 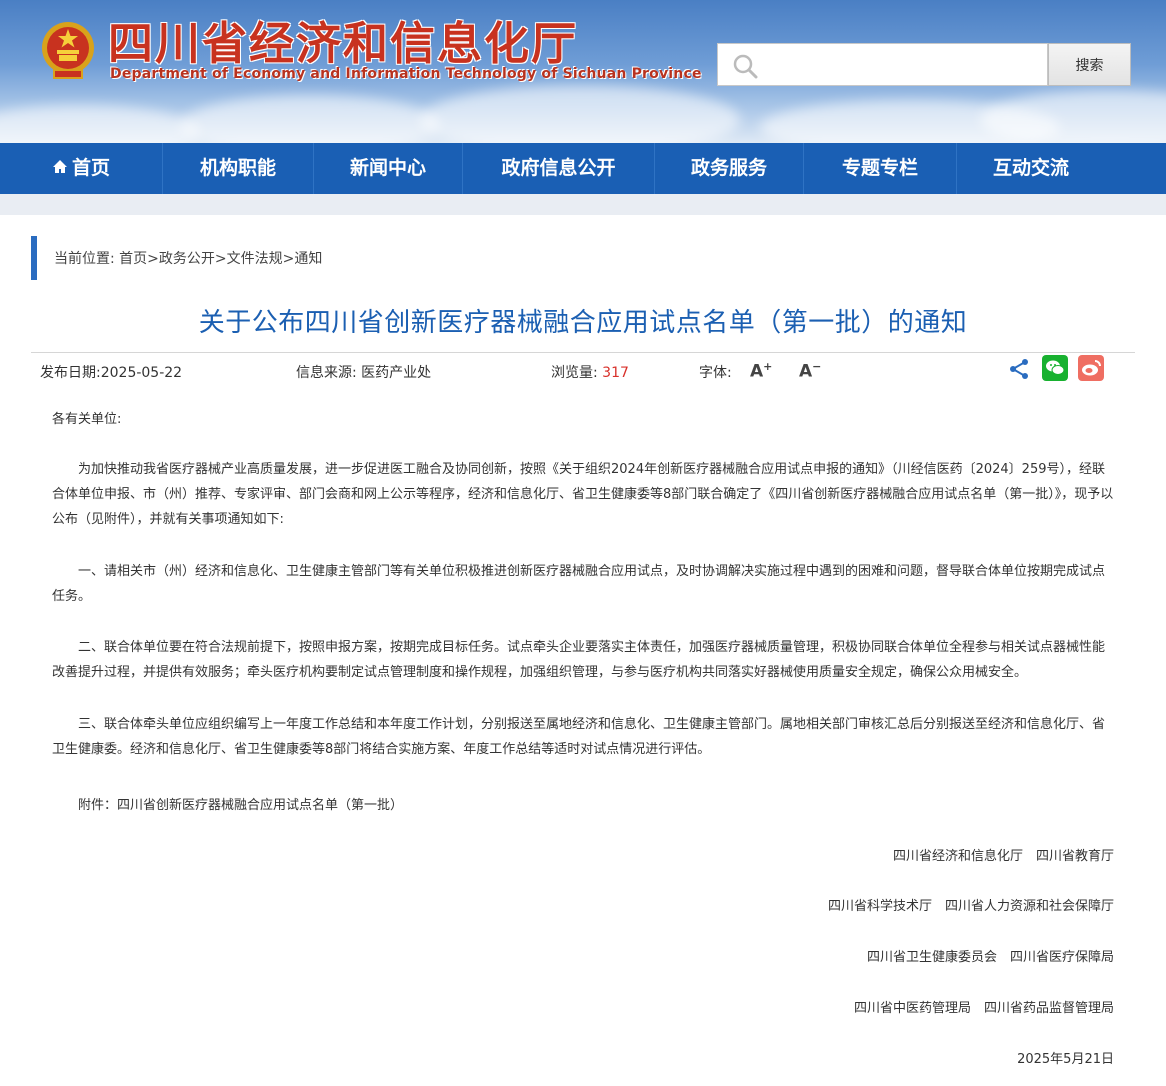 I want to click on attachment-link: 附件：四川省创新医疗器械融合应用试点名单（第一批）, so click(x=584, y=805).